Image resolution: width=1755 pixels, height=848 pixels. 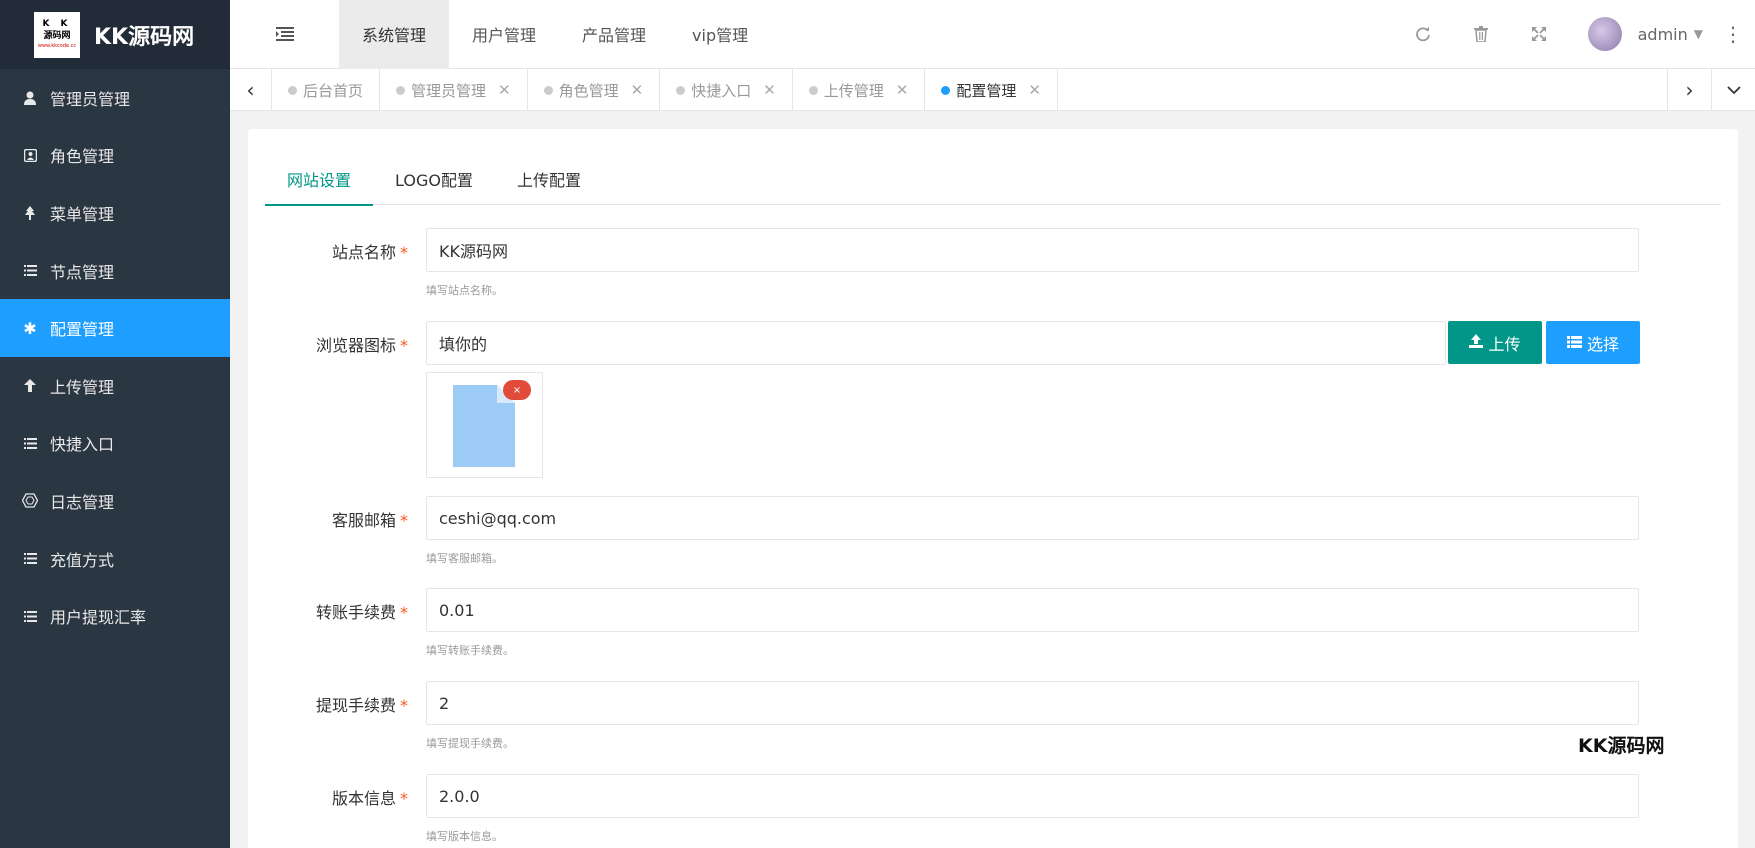 I want to click on tab-upload-config: 上传配置, so click(x=549, y=179).